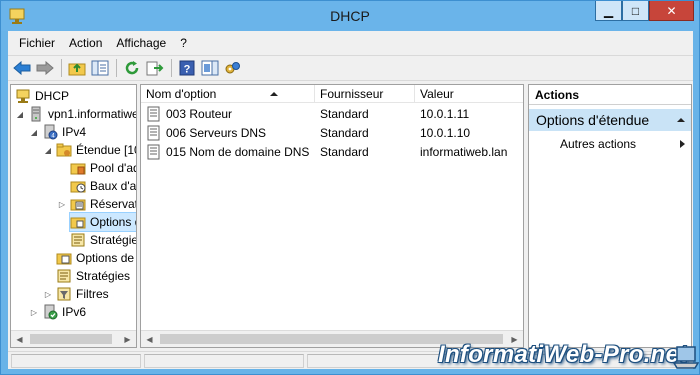 This screenshot has width=700, height=375. What do you see at coordinates (238, 151) in the screenshot?
I see `option-name: 015 Nom de domaine DNS` at bounding box center [238, 151].